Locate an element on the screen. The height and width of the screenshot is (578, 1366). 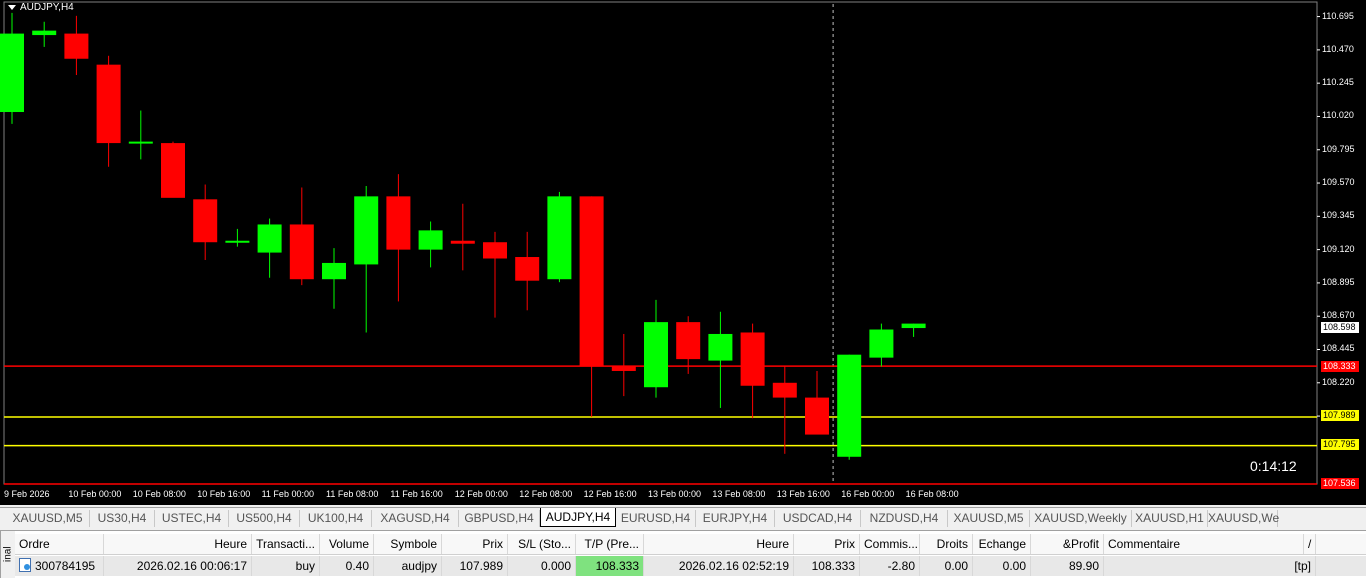
chart-tab: AUDJPY,H4 is located at coordinates (578, 517).